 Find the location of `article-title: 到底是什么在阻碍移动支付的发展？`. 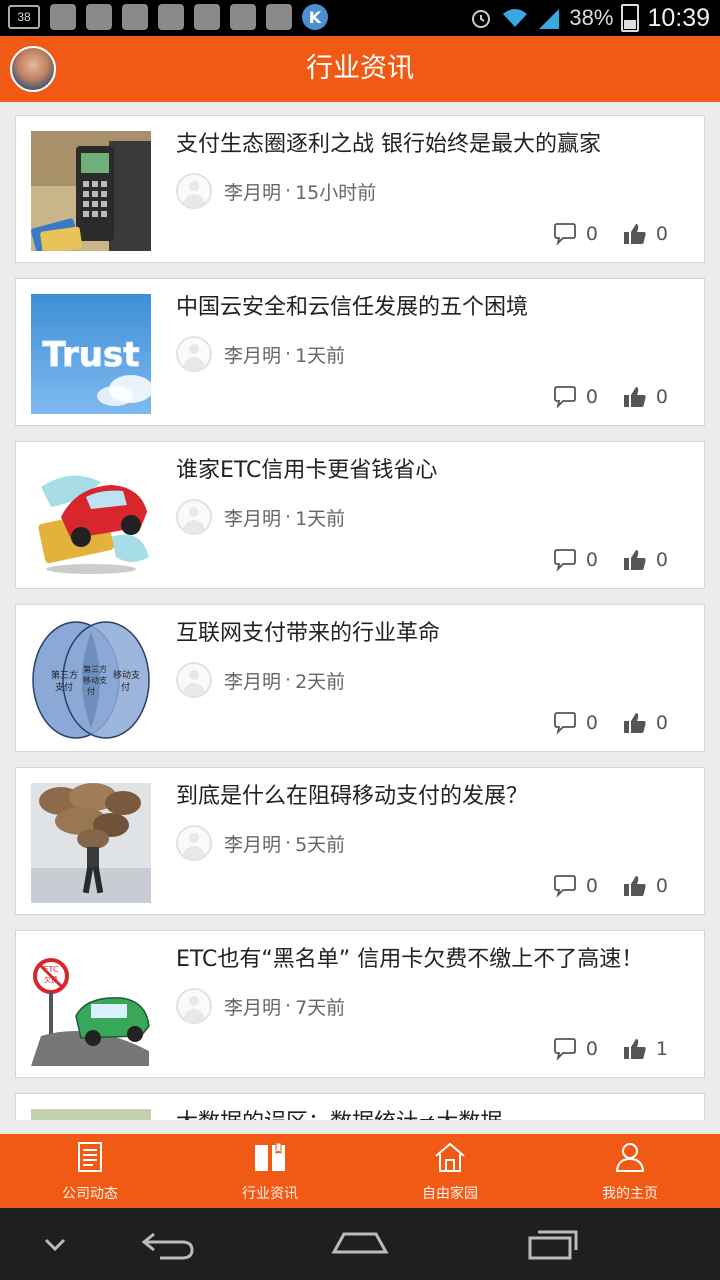

article-title: 到底是什么在阻碍移动支付的发展？ is located at coordinates (352, 794).